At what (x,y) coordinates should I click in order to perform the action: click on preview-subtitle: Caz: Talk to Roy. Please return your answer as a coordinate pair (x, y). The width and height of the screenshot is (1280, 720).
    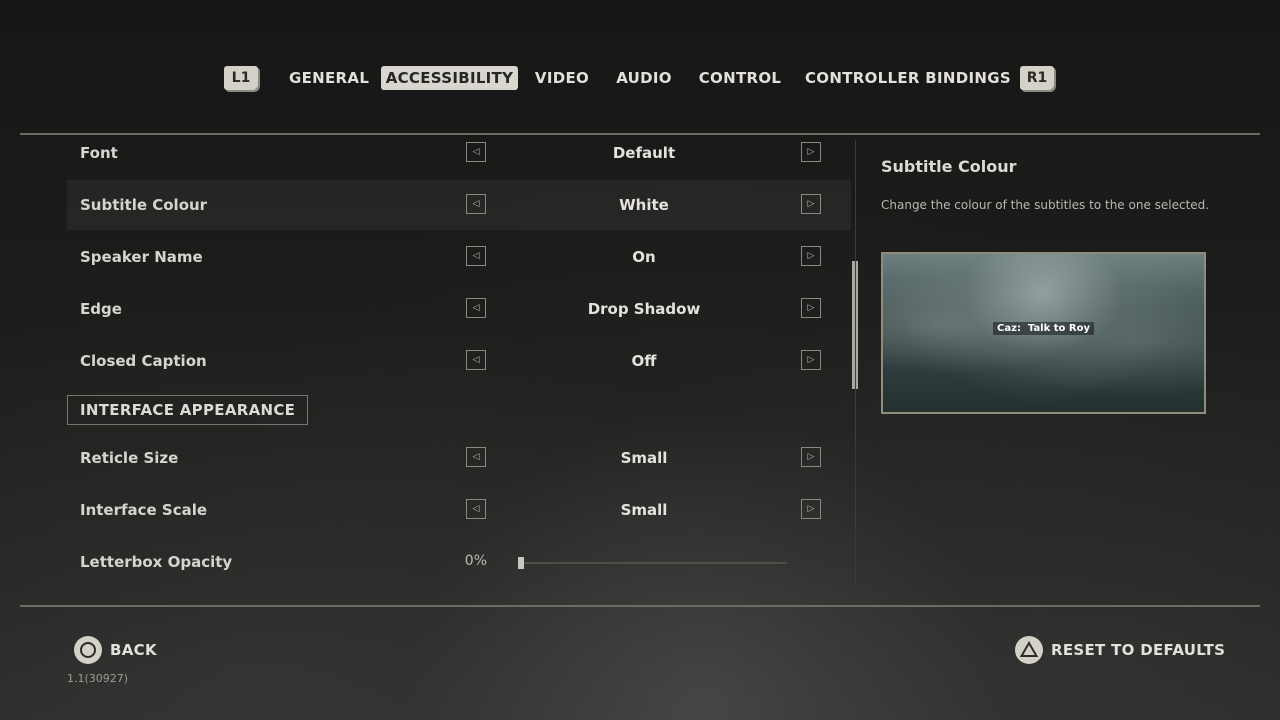
    Looking at the image, I should click on (1043, 325).